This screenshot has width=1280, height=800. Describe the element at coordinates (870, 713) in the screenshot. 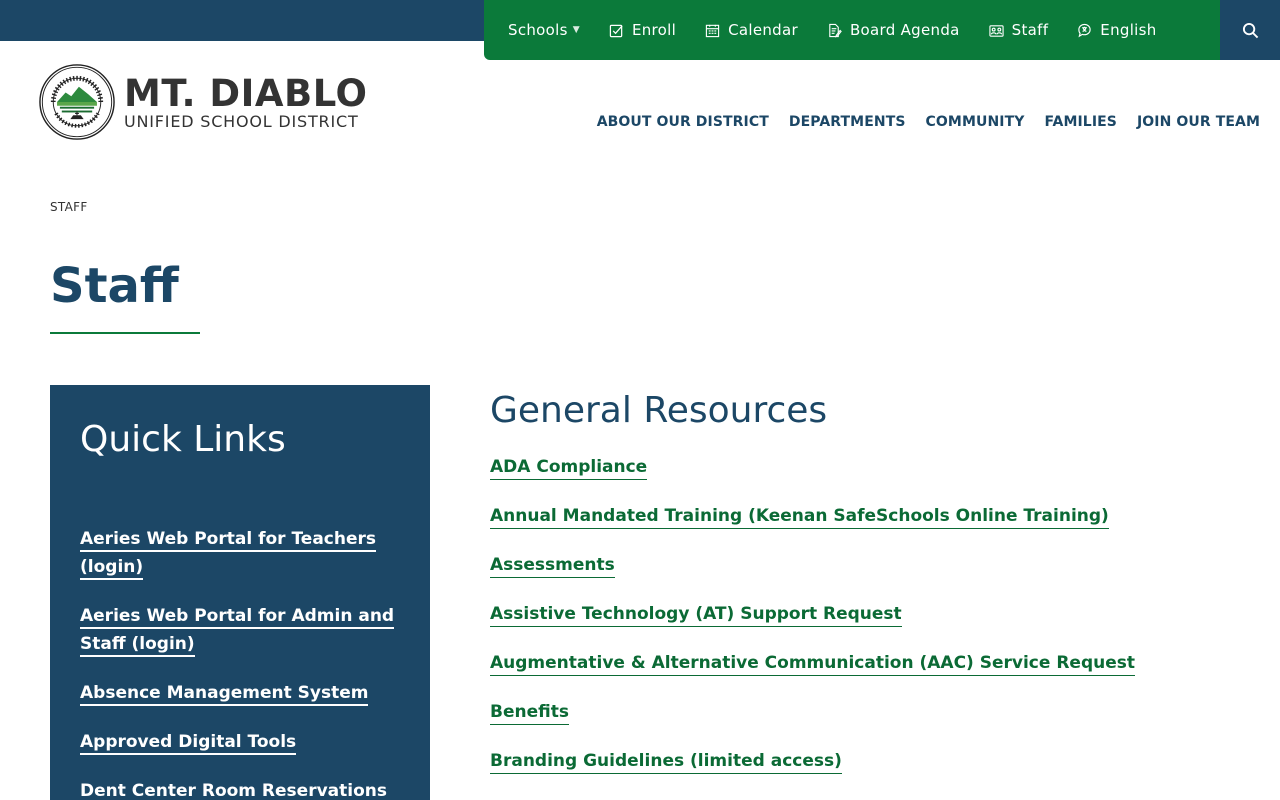

I see `resource-link-benefits: Benefits` at that location.